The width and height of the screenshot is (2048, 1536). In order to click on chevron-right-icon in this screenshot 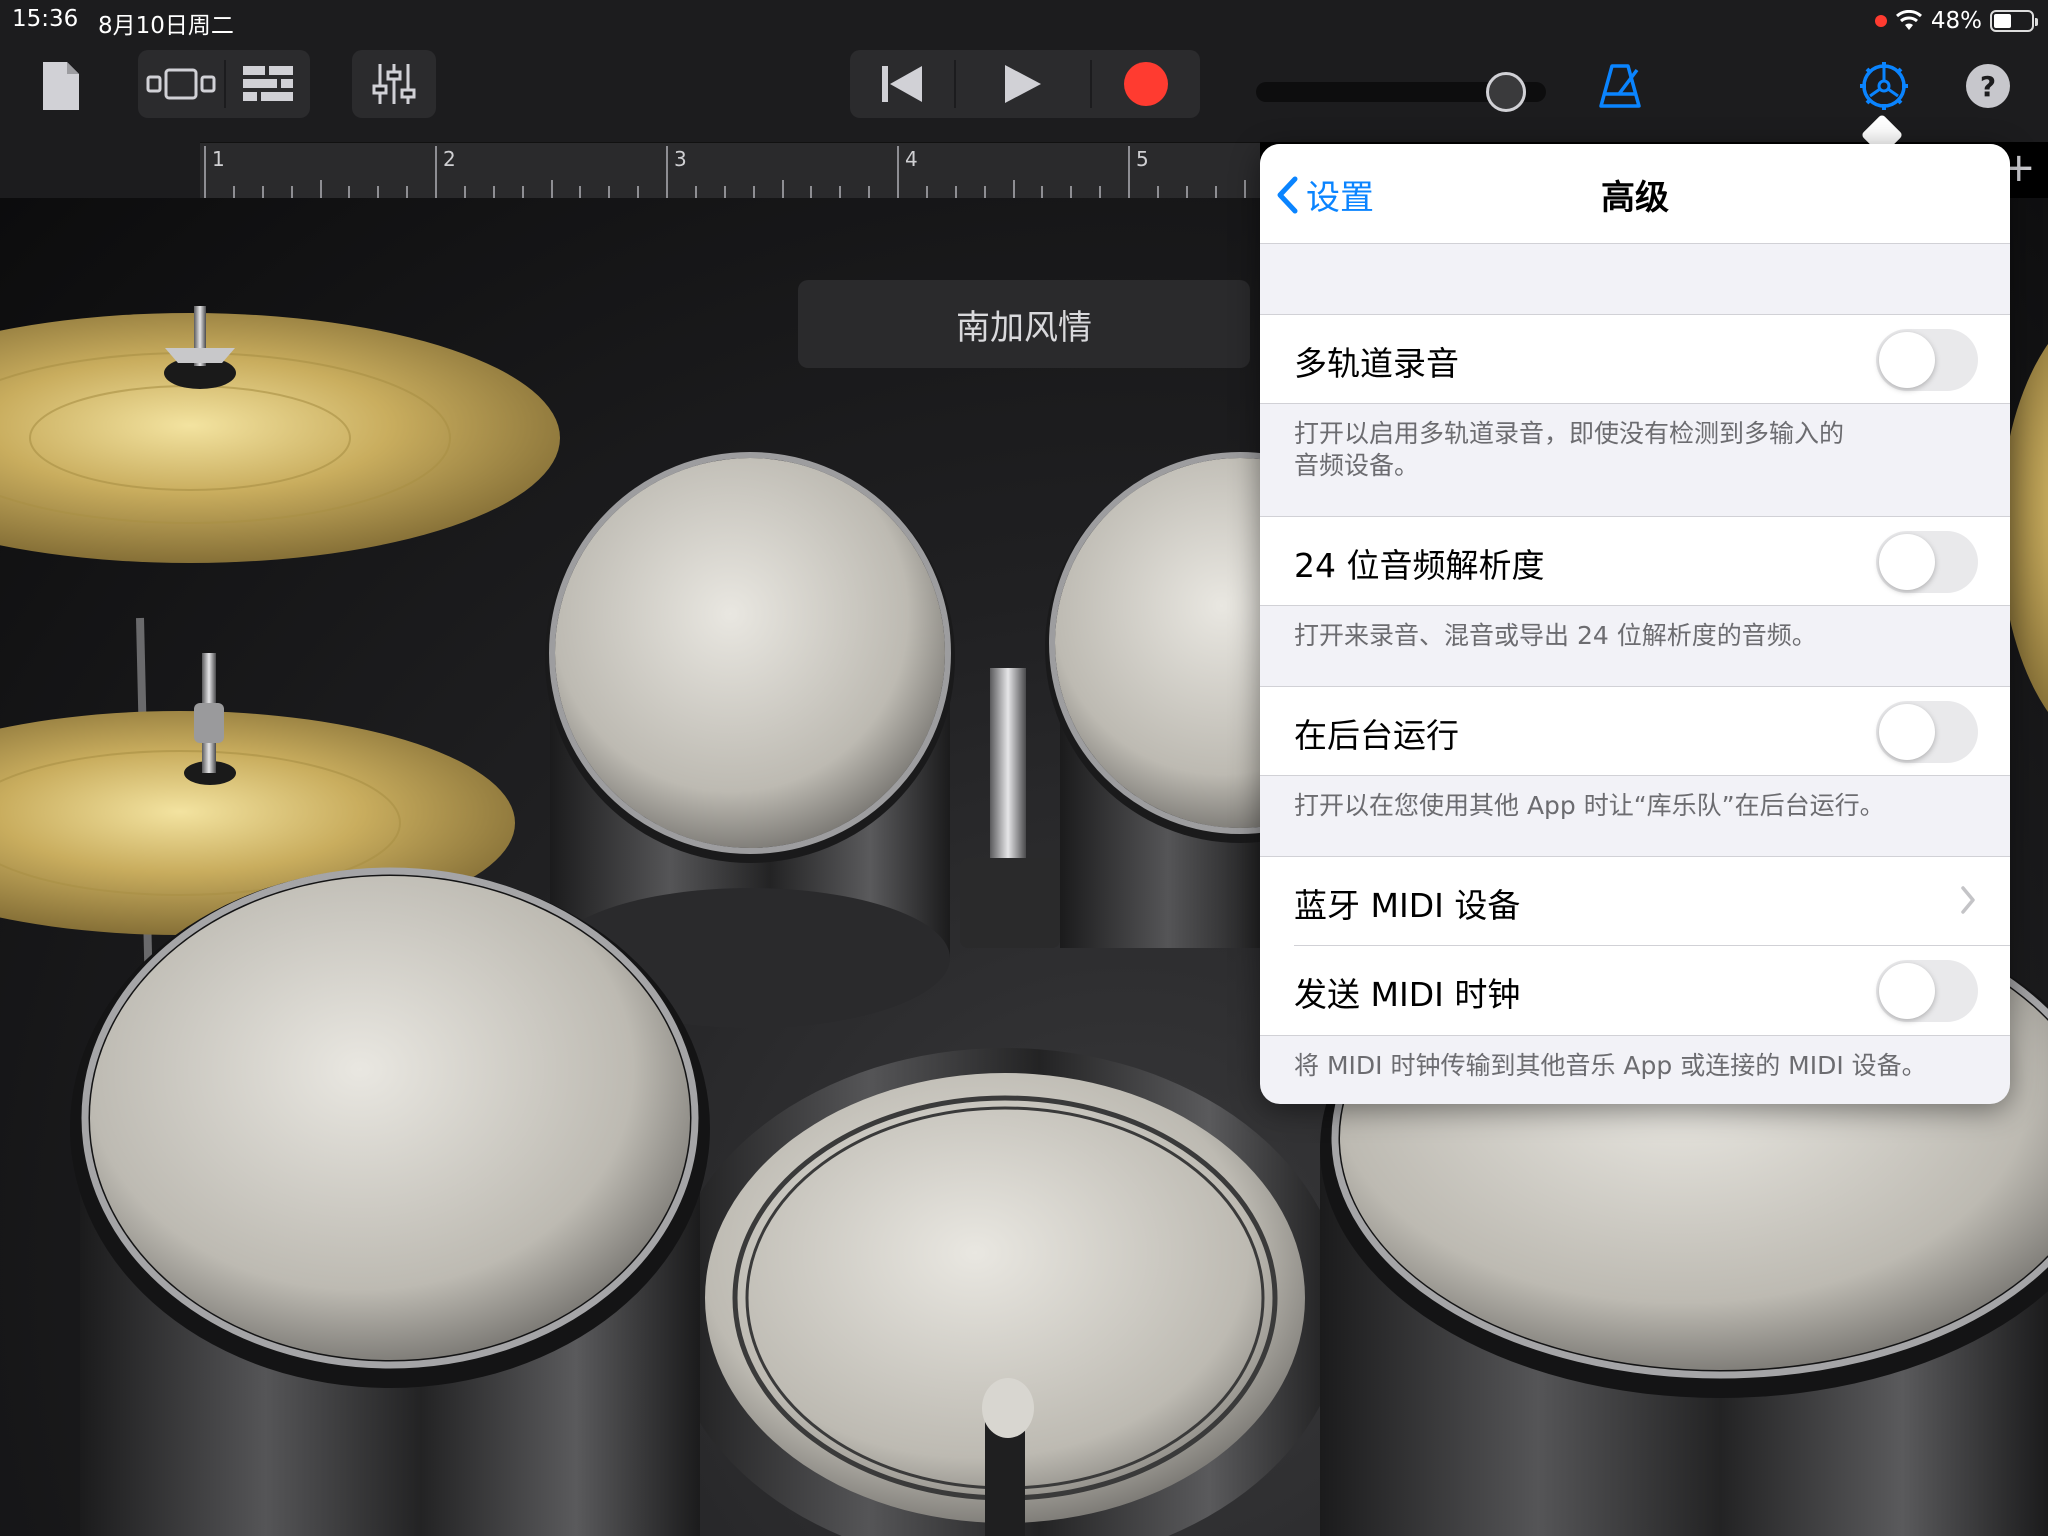, I will do `click(1968, 900)`.